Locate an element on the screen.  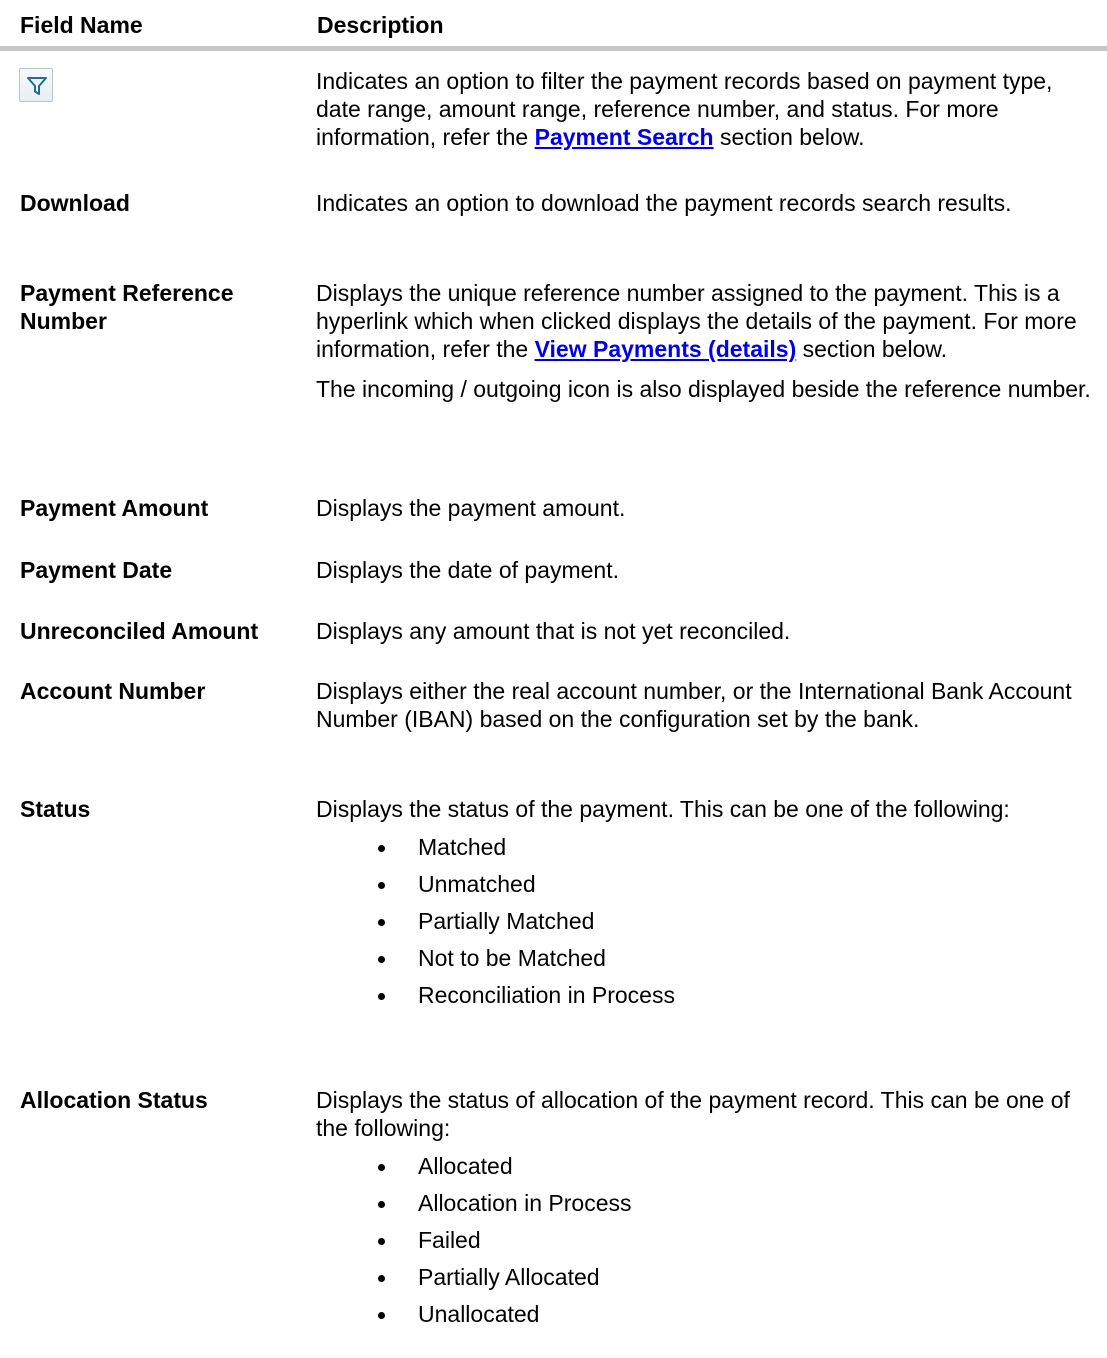
field-name: Payment Amount is located at coordinates (114, 508).